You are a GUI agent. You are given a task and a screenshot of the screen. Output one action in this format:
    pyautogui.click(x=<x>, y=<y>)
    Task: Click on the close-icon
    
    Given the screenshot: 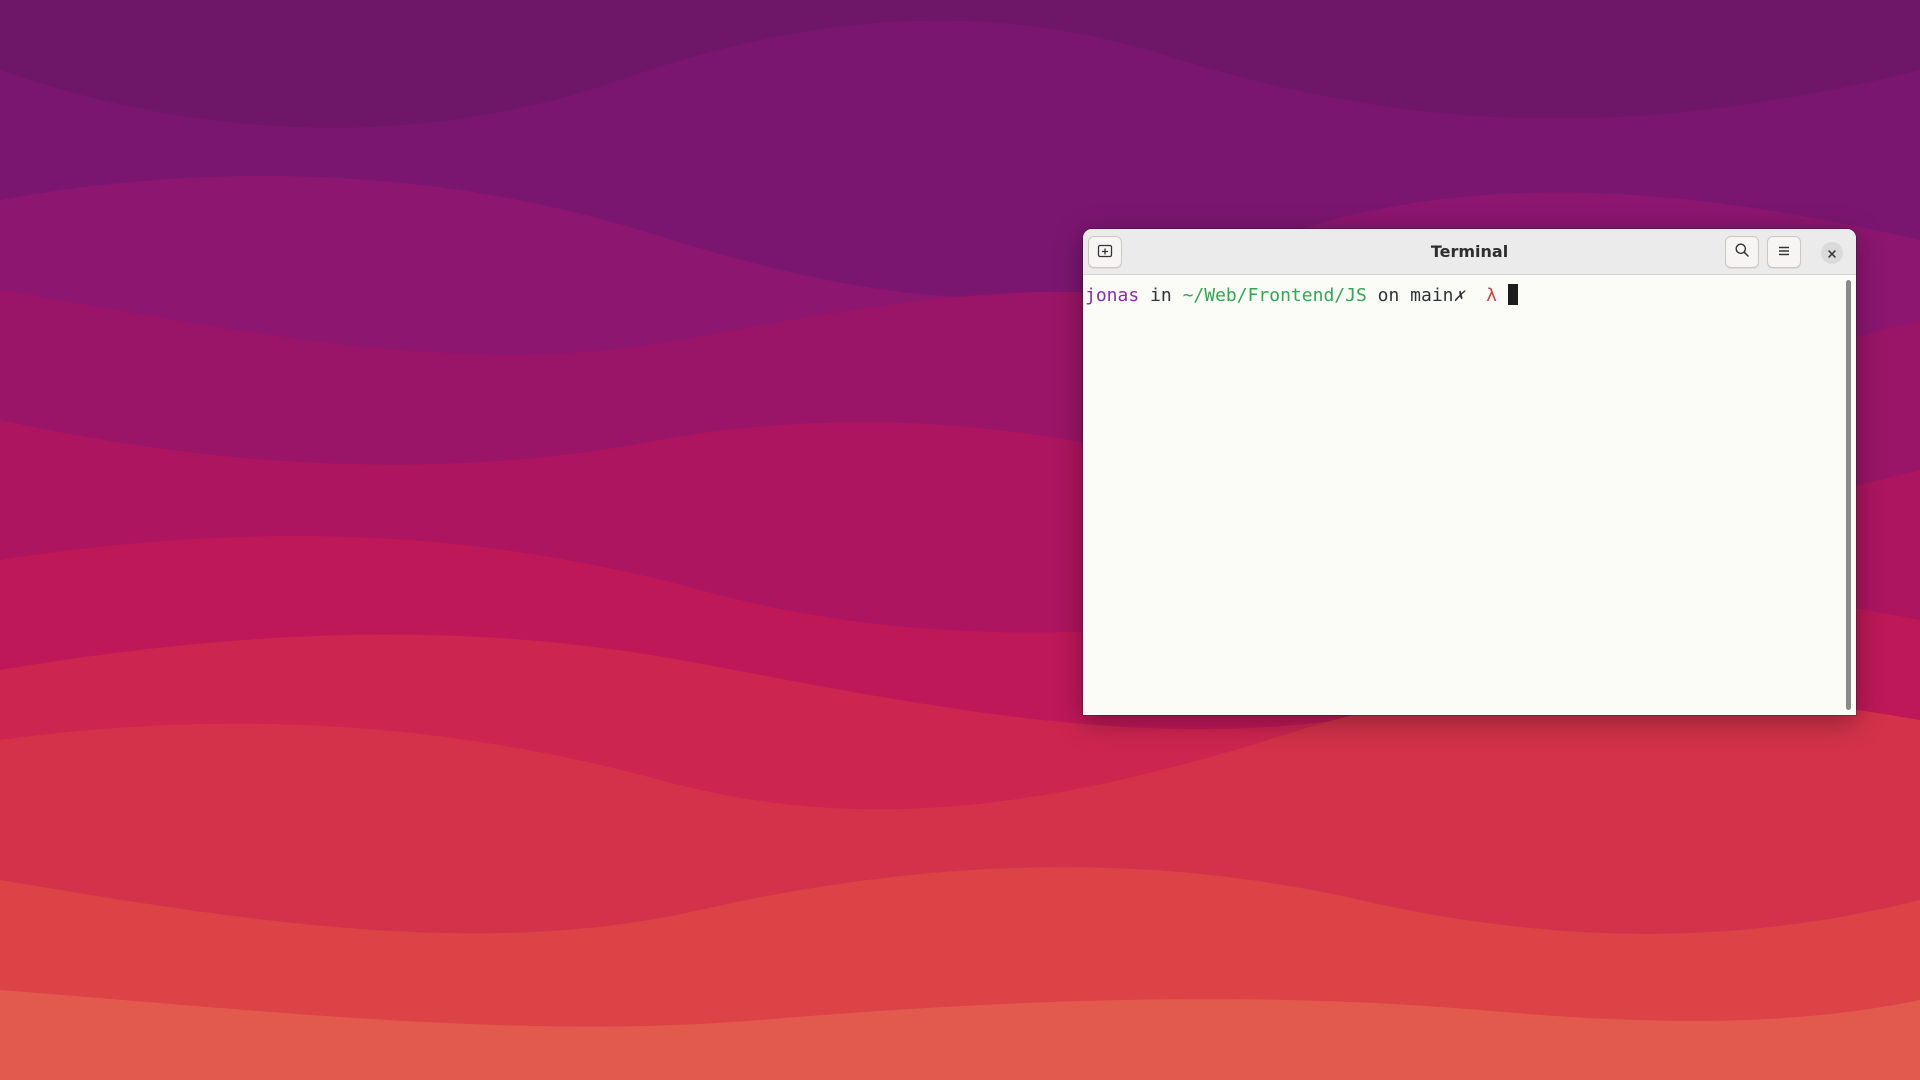 What is the action you would take?
    pyautogui.click(x=1832, y=253)
    